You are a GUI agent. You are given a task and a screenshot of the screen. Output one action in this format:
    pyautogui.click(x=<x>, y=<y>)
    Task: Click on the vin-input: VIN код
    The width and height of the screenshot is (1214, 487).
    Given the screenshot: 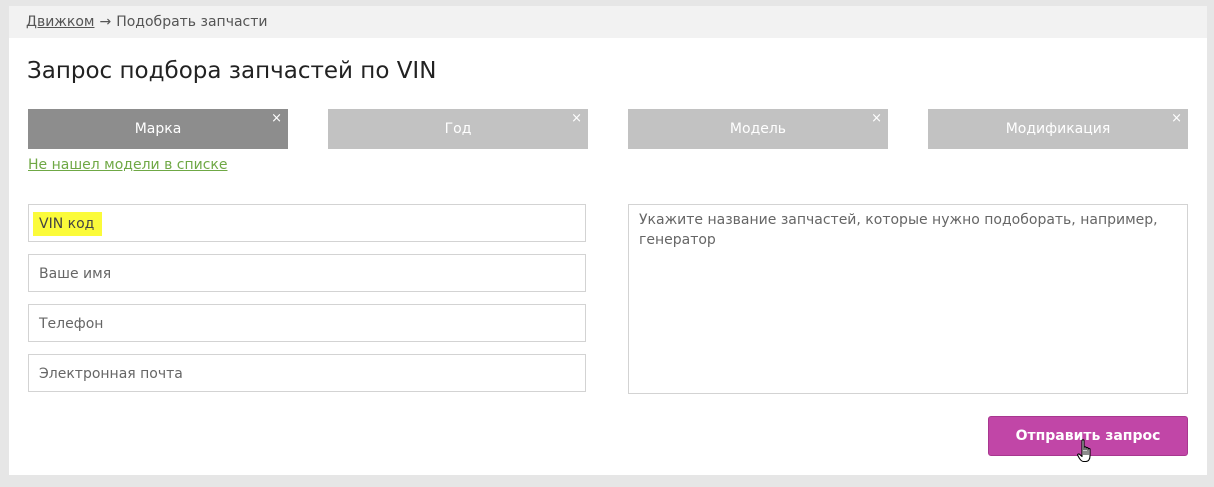 What is the action you would take?
    pyautogui.click(x=307, y=223)
    